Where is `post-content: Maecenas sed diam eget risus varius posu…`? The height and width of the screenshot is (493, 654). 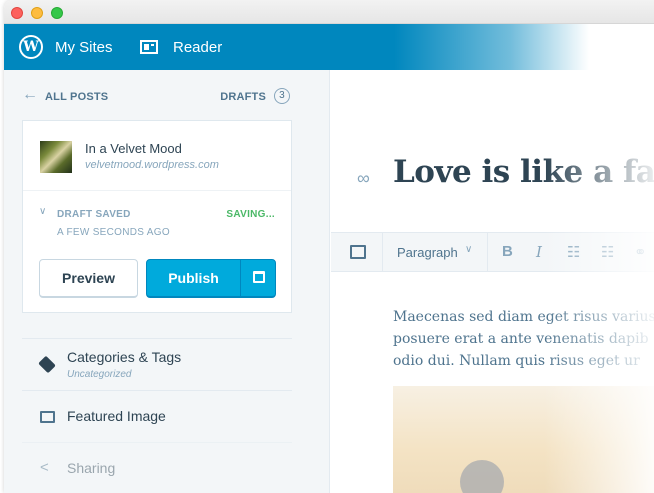 post-content: Maecenas sed diam eget risus varius posu… is located at coordinates (523, 339).